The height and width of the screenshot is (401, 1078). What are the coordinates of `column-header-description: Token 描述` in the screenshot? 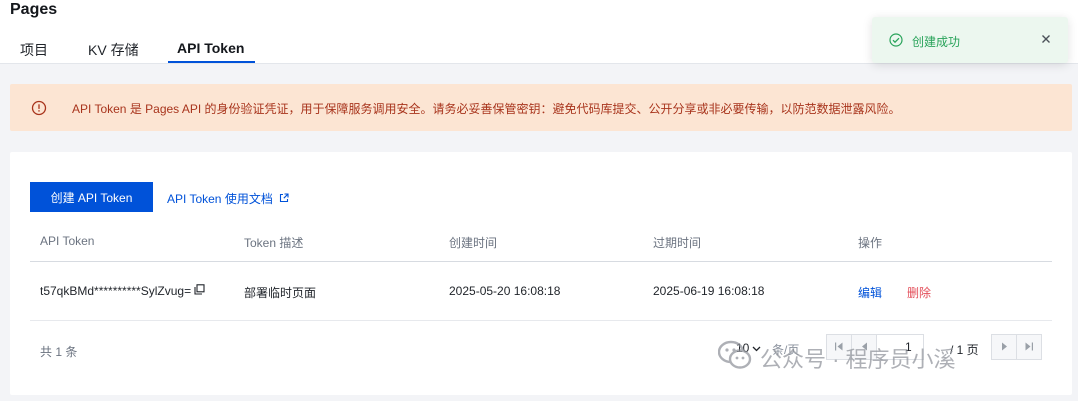 It's located at (274, 243).